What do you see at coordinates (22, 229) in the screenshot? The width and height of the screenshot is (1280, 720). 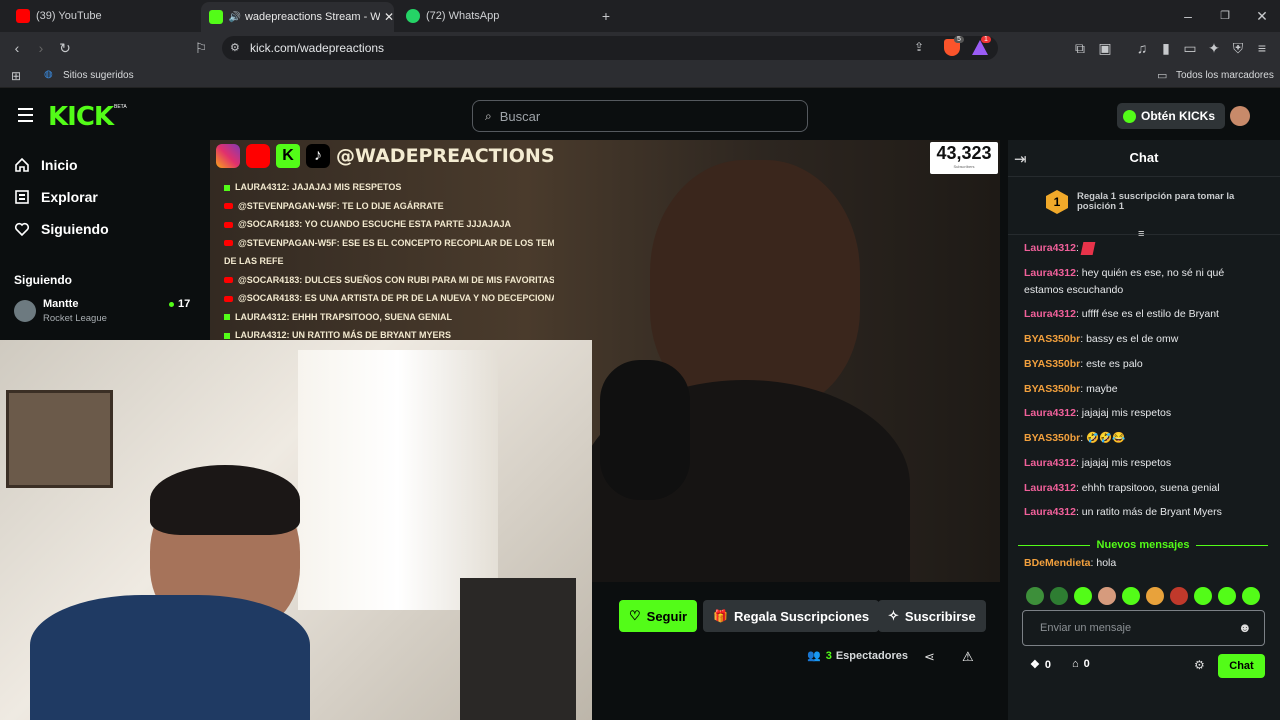 I see `heart-icon` at bounding box center [22, 229].